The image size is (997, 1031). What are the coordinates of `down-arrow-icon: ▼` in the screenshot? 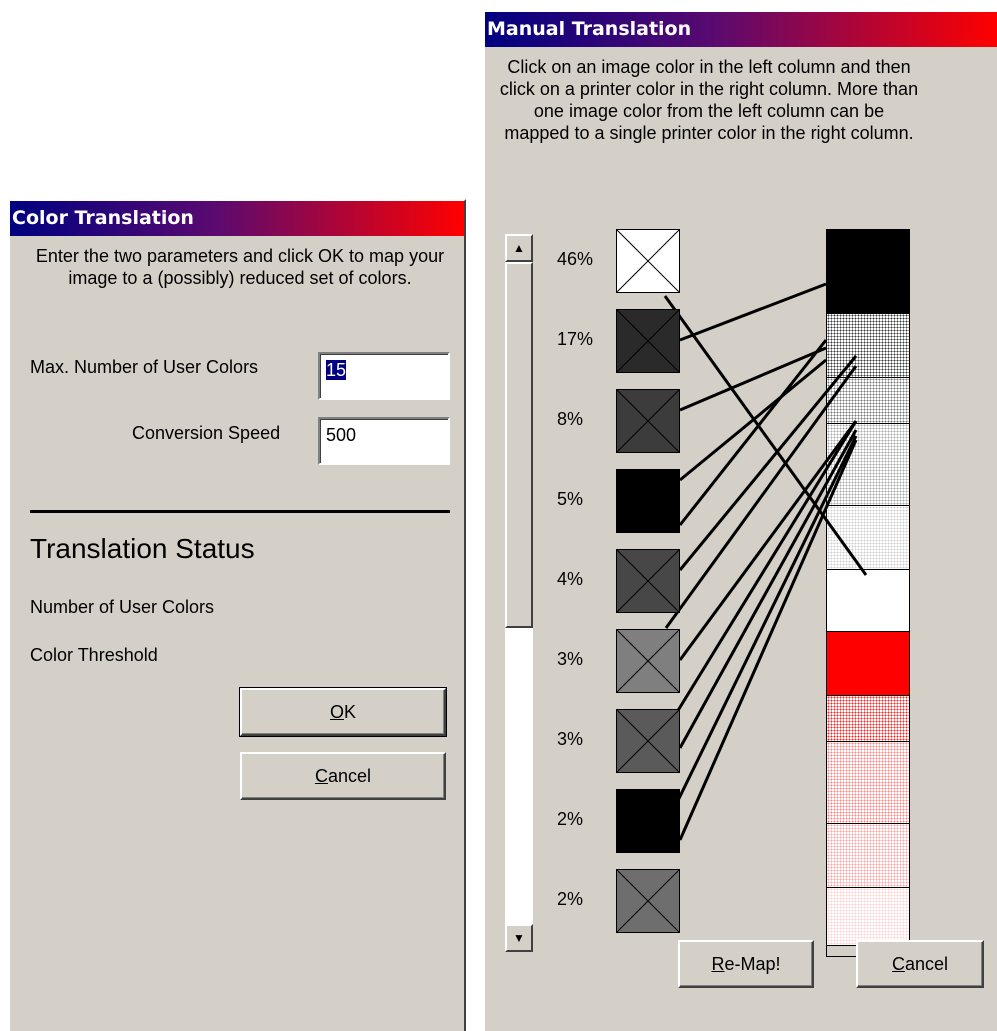 It's located at (519, 938).